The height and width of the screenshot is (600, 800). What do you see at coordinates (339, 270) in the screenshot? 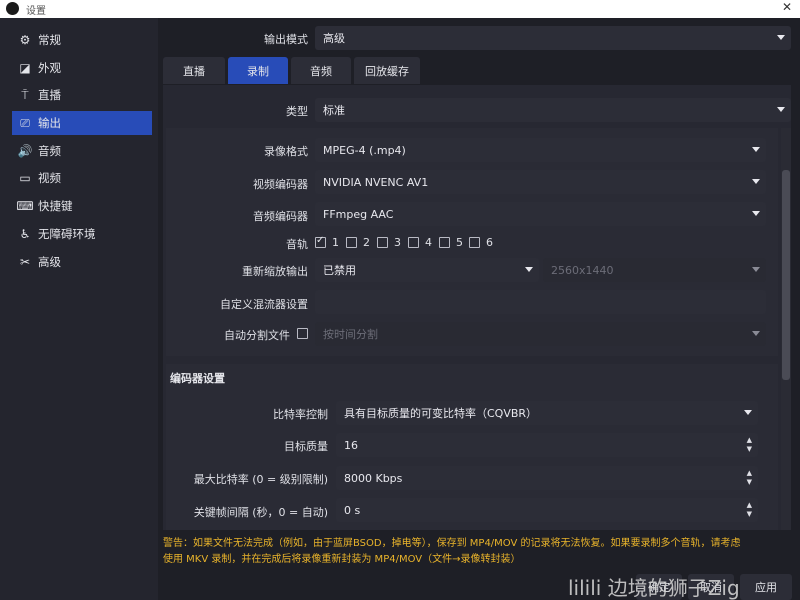
I see `rescale-value: 已禁用` at bounding box center [339, 270].